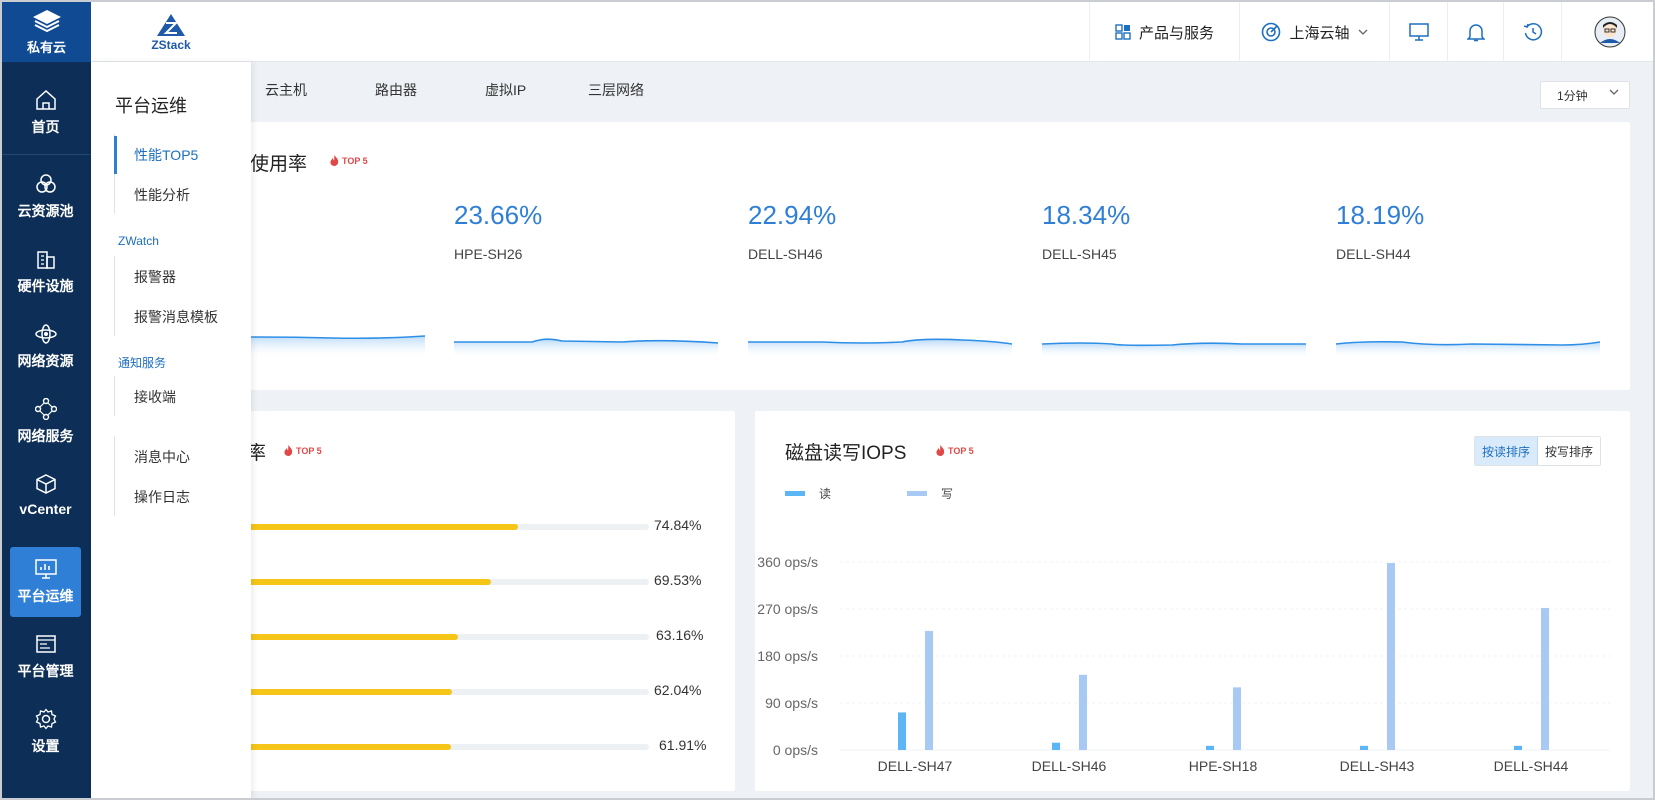 The height and width of the screenshot is (800, 1655). What do you see at coordinates (1572, 95) in the screenshot?
I see `interval-value: 1分钟` at bounding box center [1572, 95].